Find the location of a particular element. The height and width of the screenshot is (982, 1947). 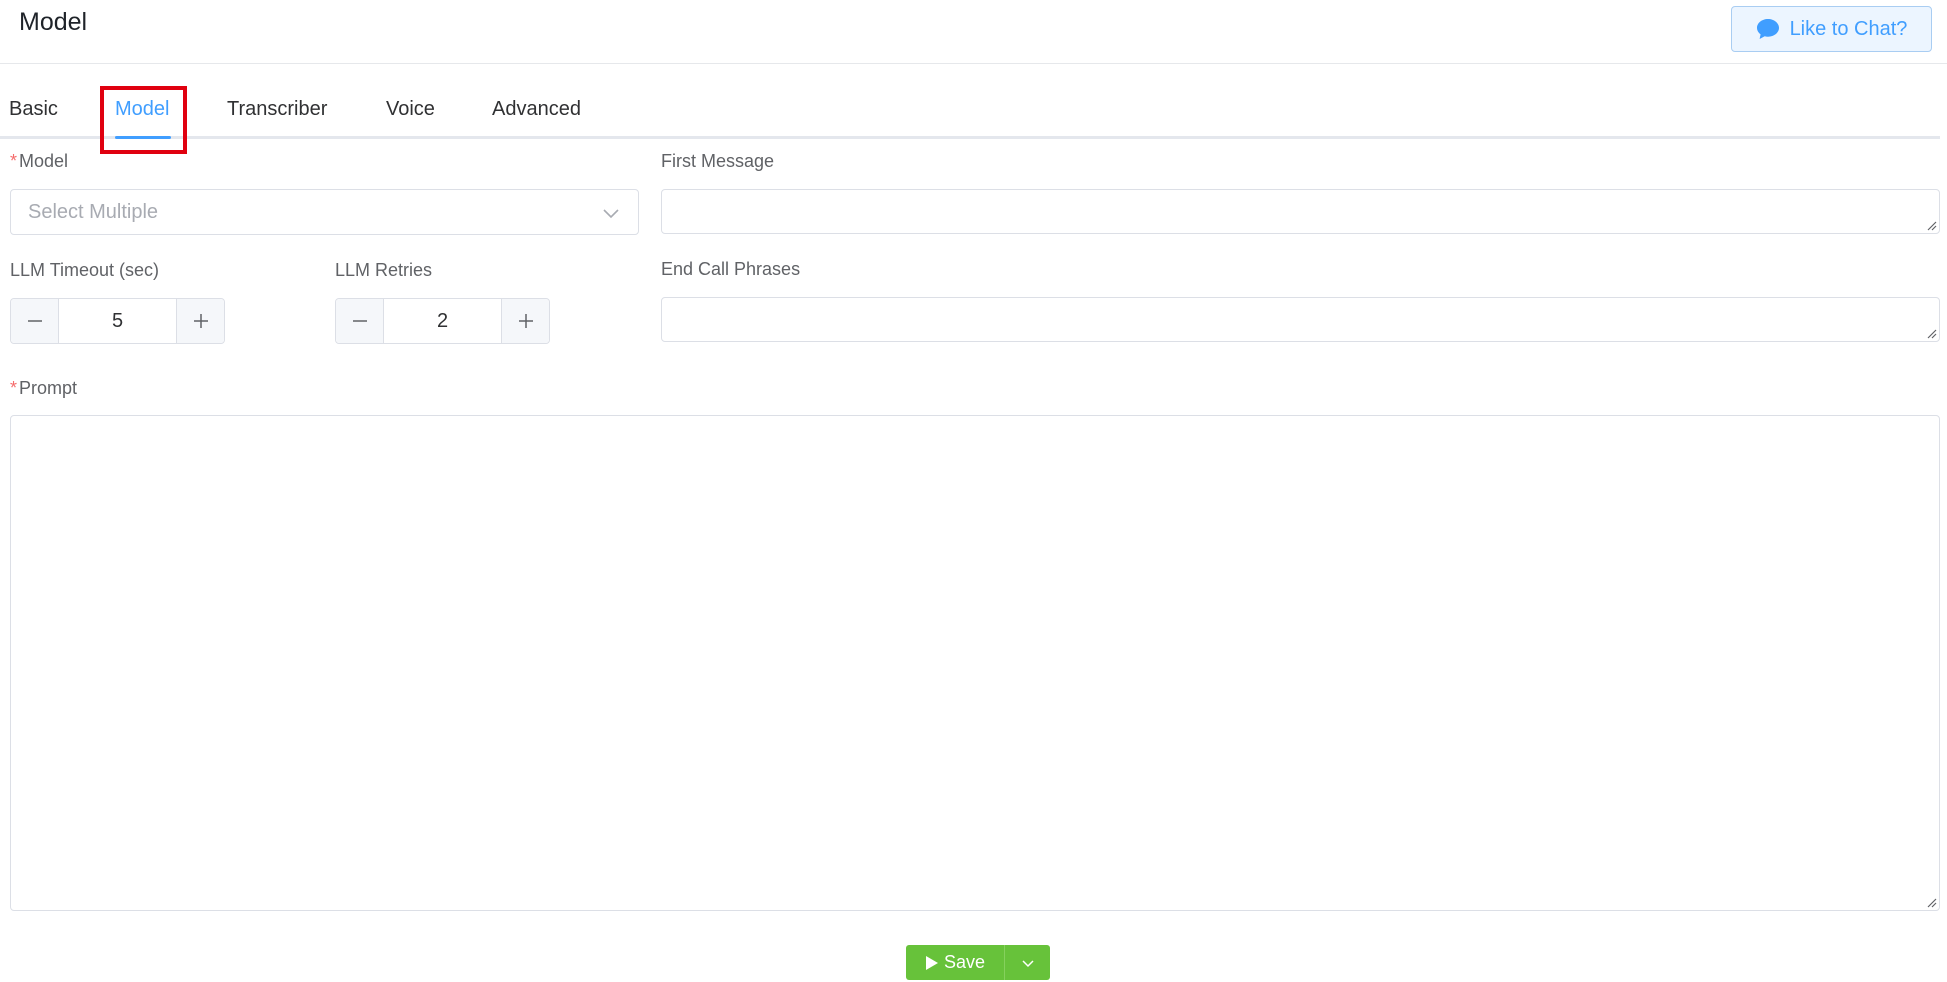

tab-advanced: Advanced is located at coordinates (536, 109).